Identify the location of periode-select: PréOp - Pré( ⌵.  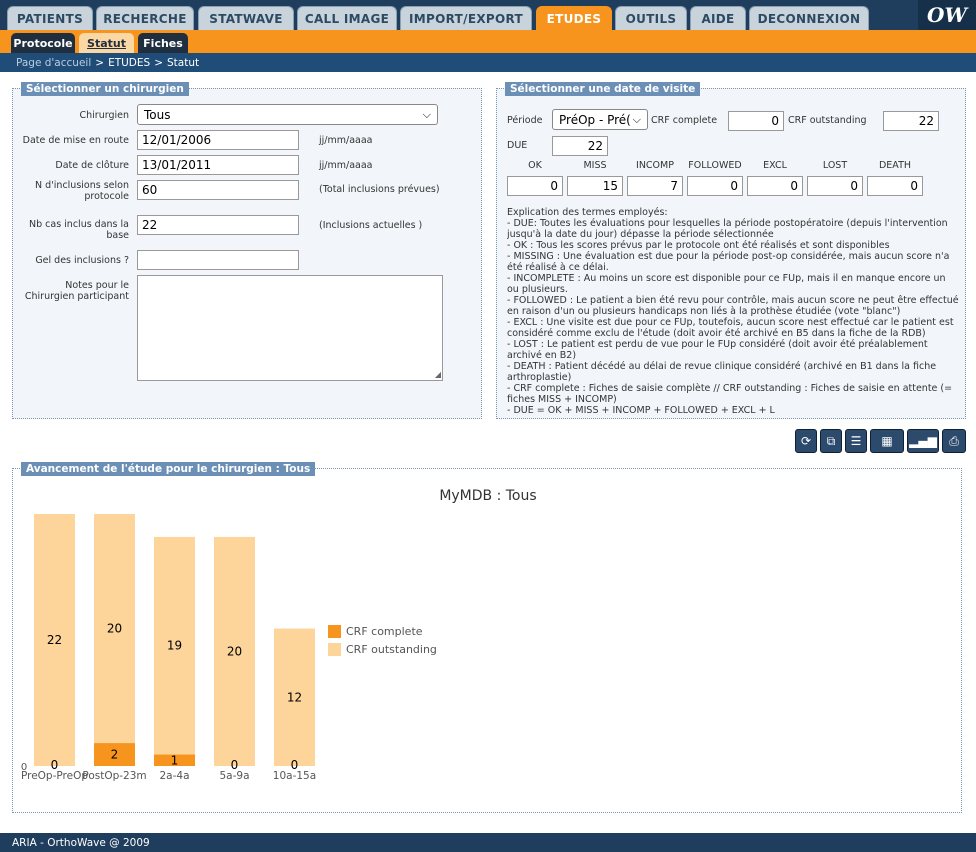
(600, 119).